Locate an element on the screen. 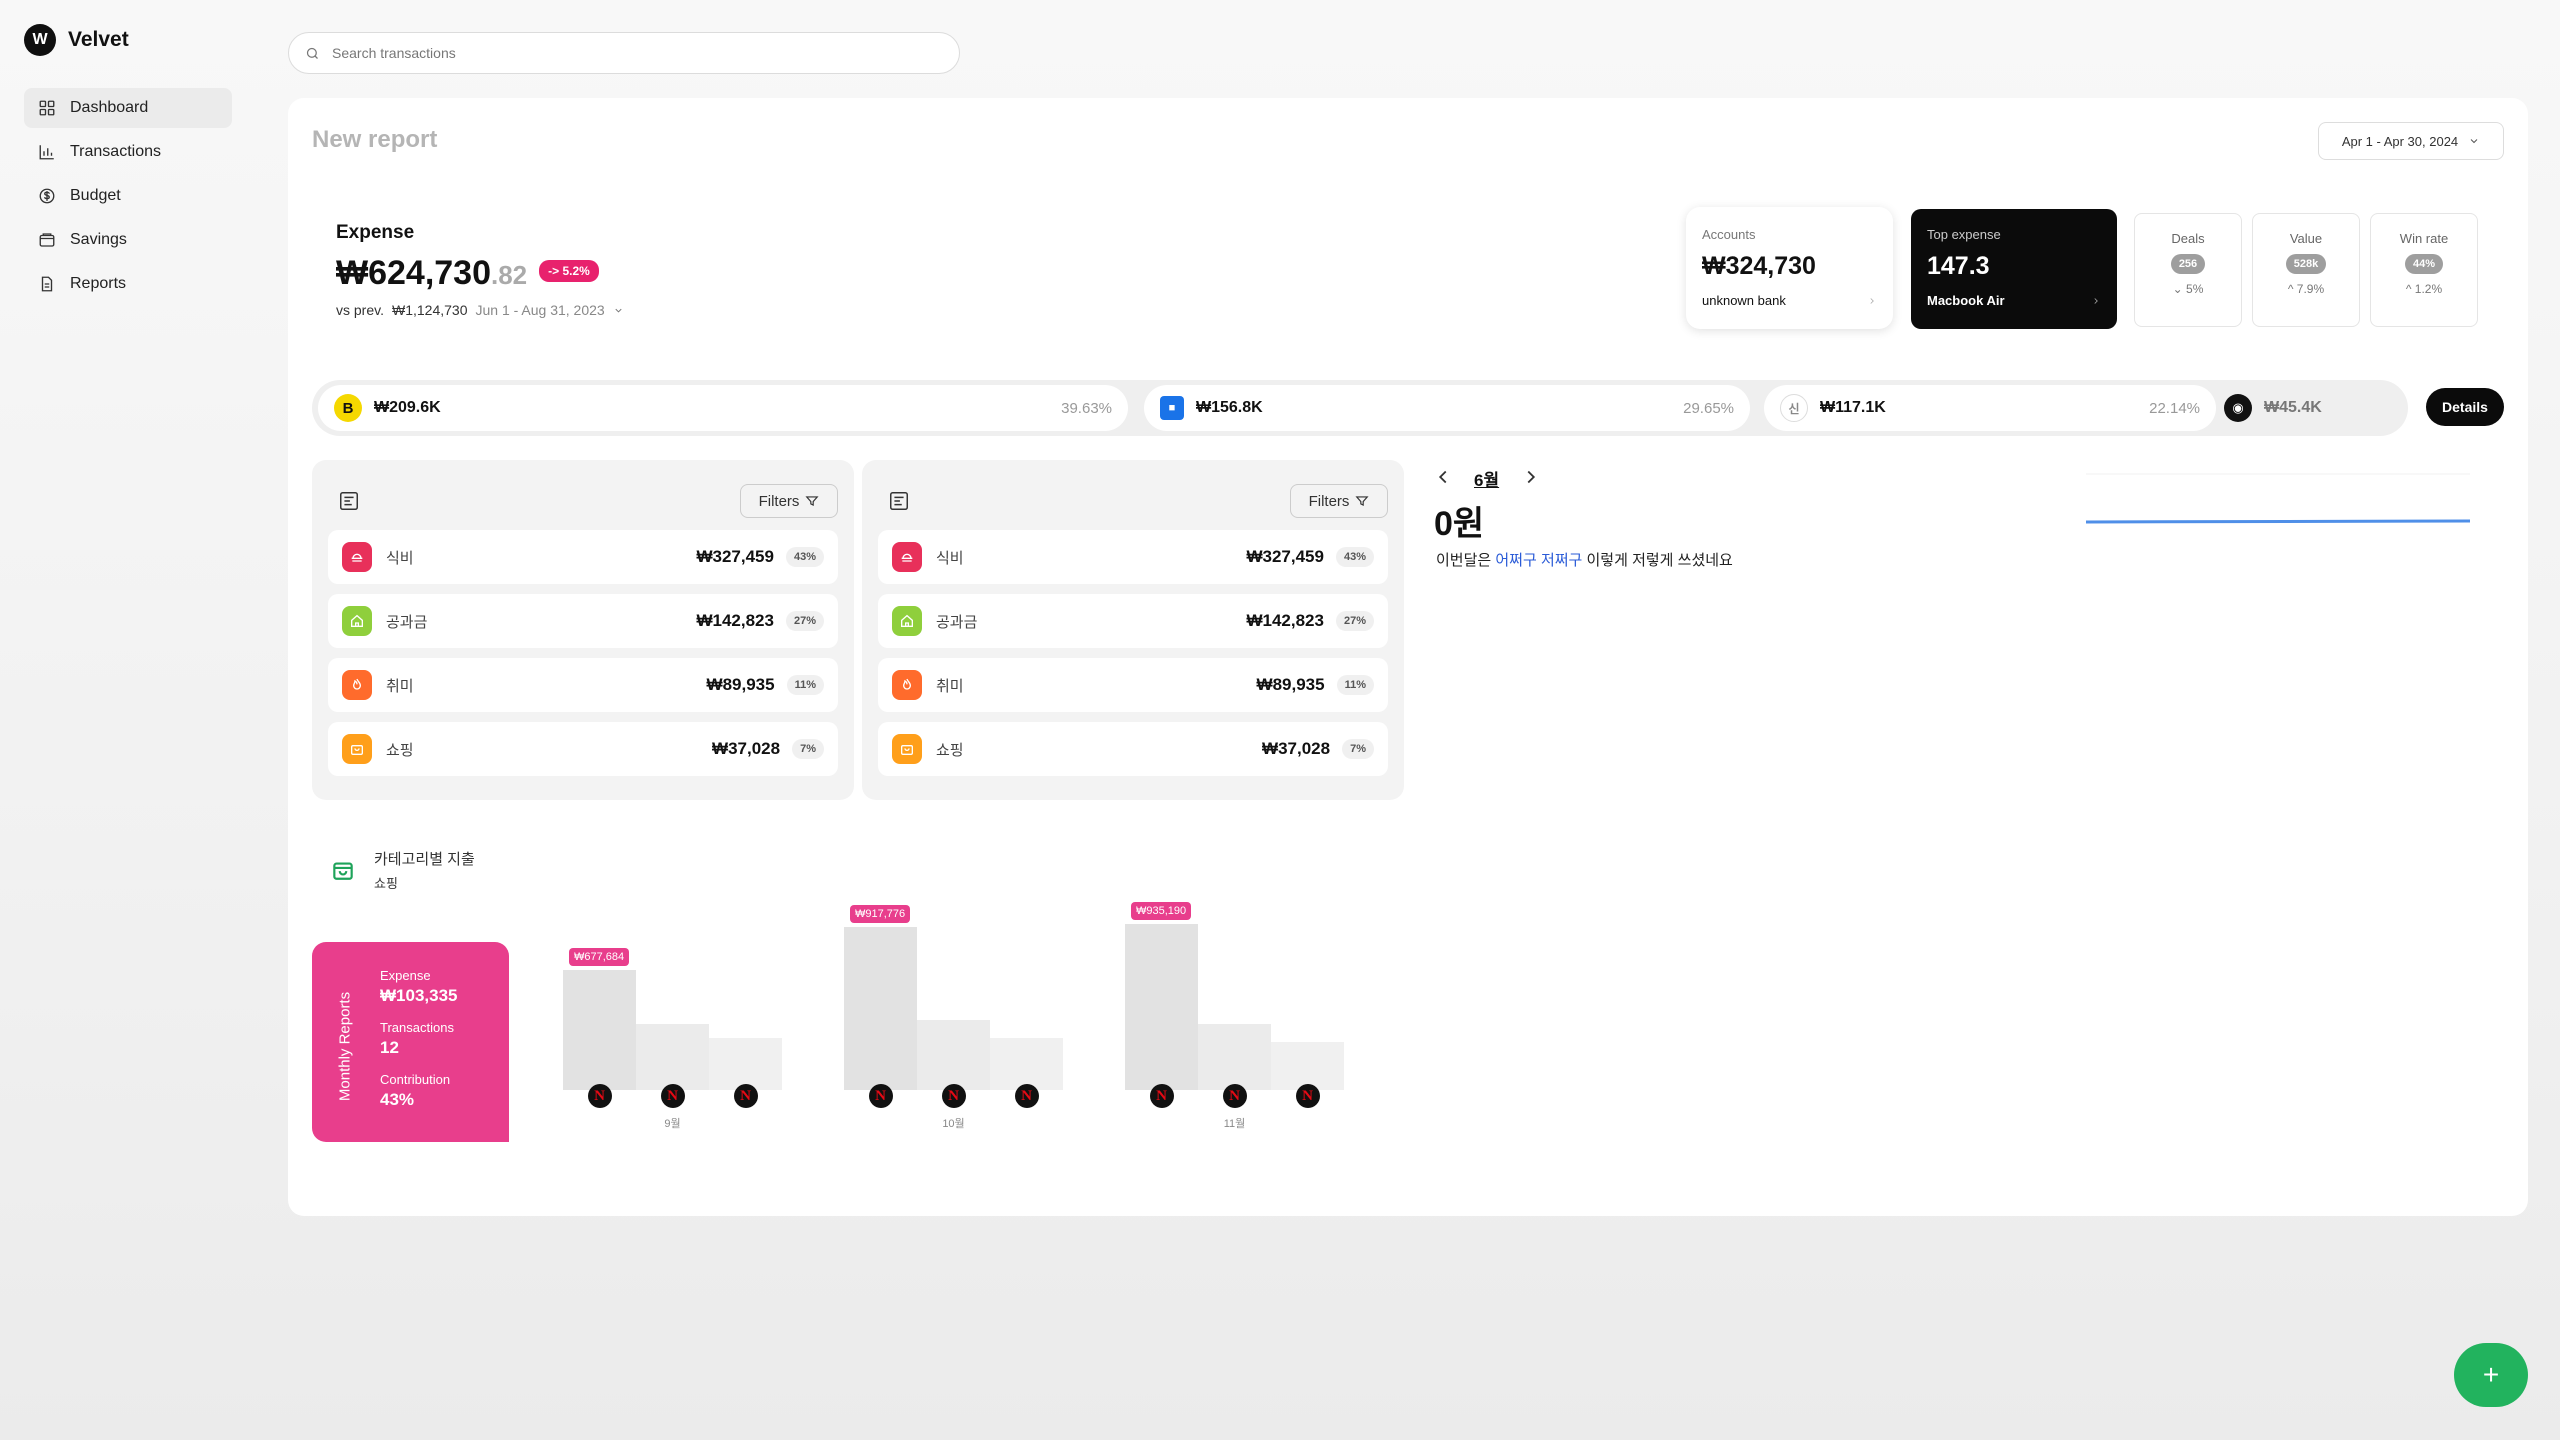  contribution-segment: ◉ ₩45.4K is located at coordinates (2273, 408).